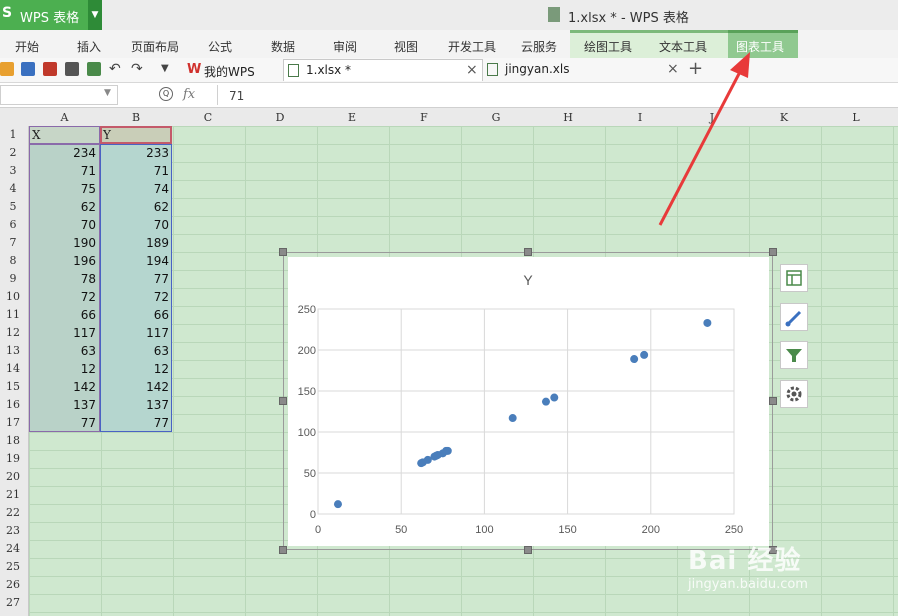 The image size is (898, 616). I want to click on column-header-f: F, so click(424, 117).